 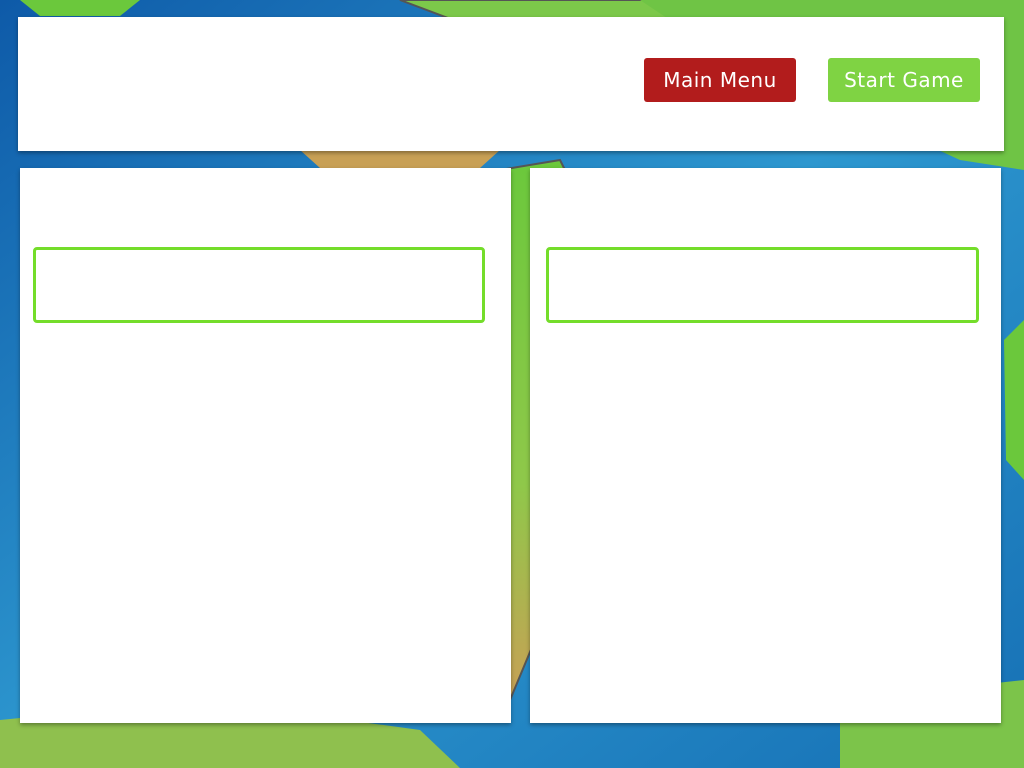 What do you see at coordinates (720, 80) in the screenshot?
I see `main-menu-button: Main Menu` at bounding box center [720, 80].